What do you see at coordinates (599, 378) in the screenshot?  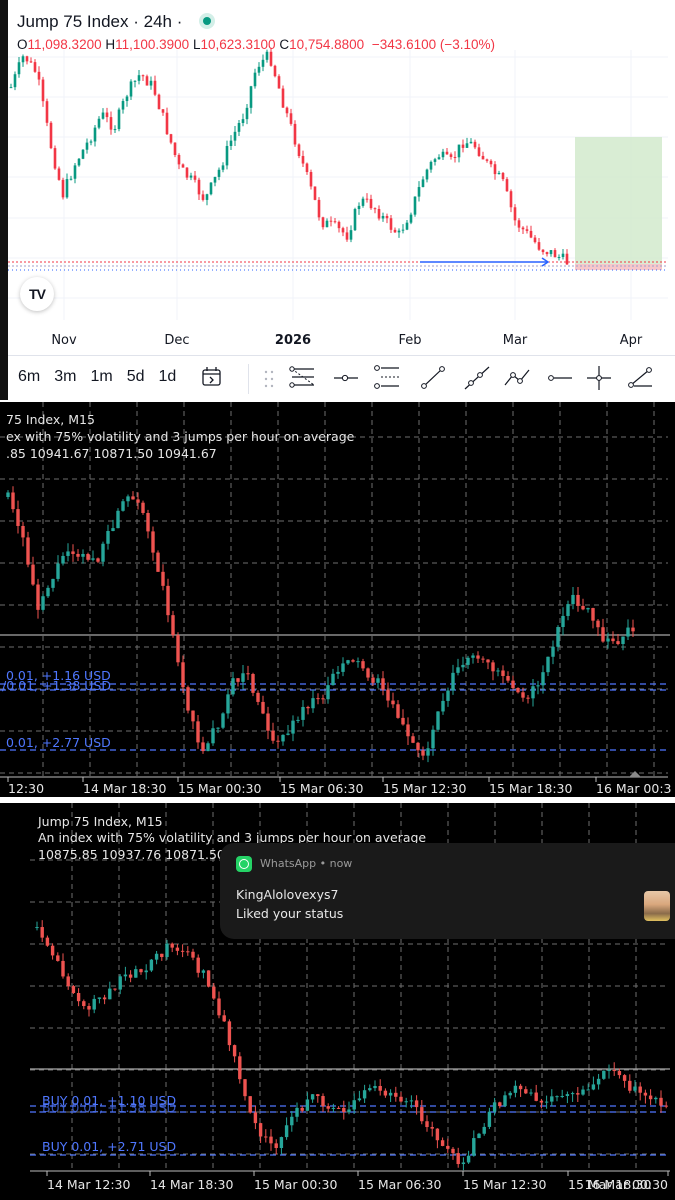 I see `crosshair-icon` at bounding box center [599, 378].